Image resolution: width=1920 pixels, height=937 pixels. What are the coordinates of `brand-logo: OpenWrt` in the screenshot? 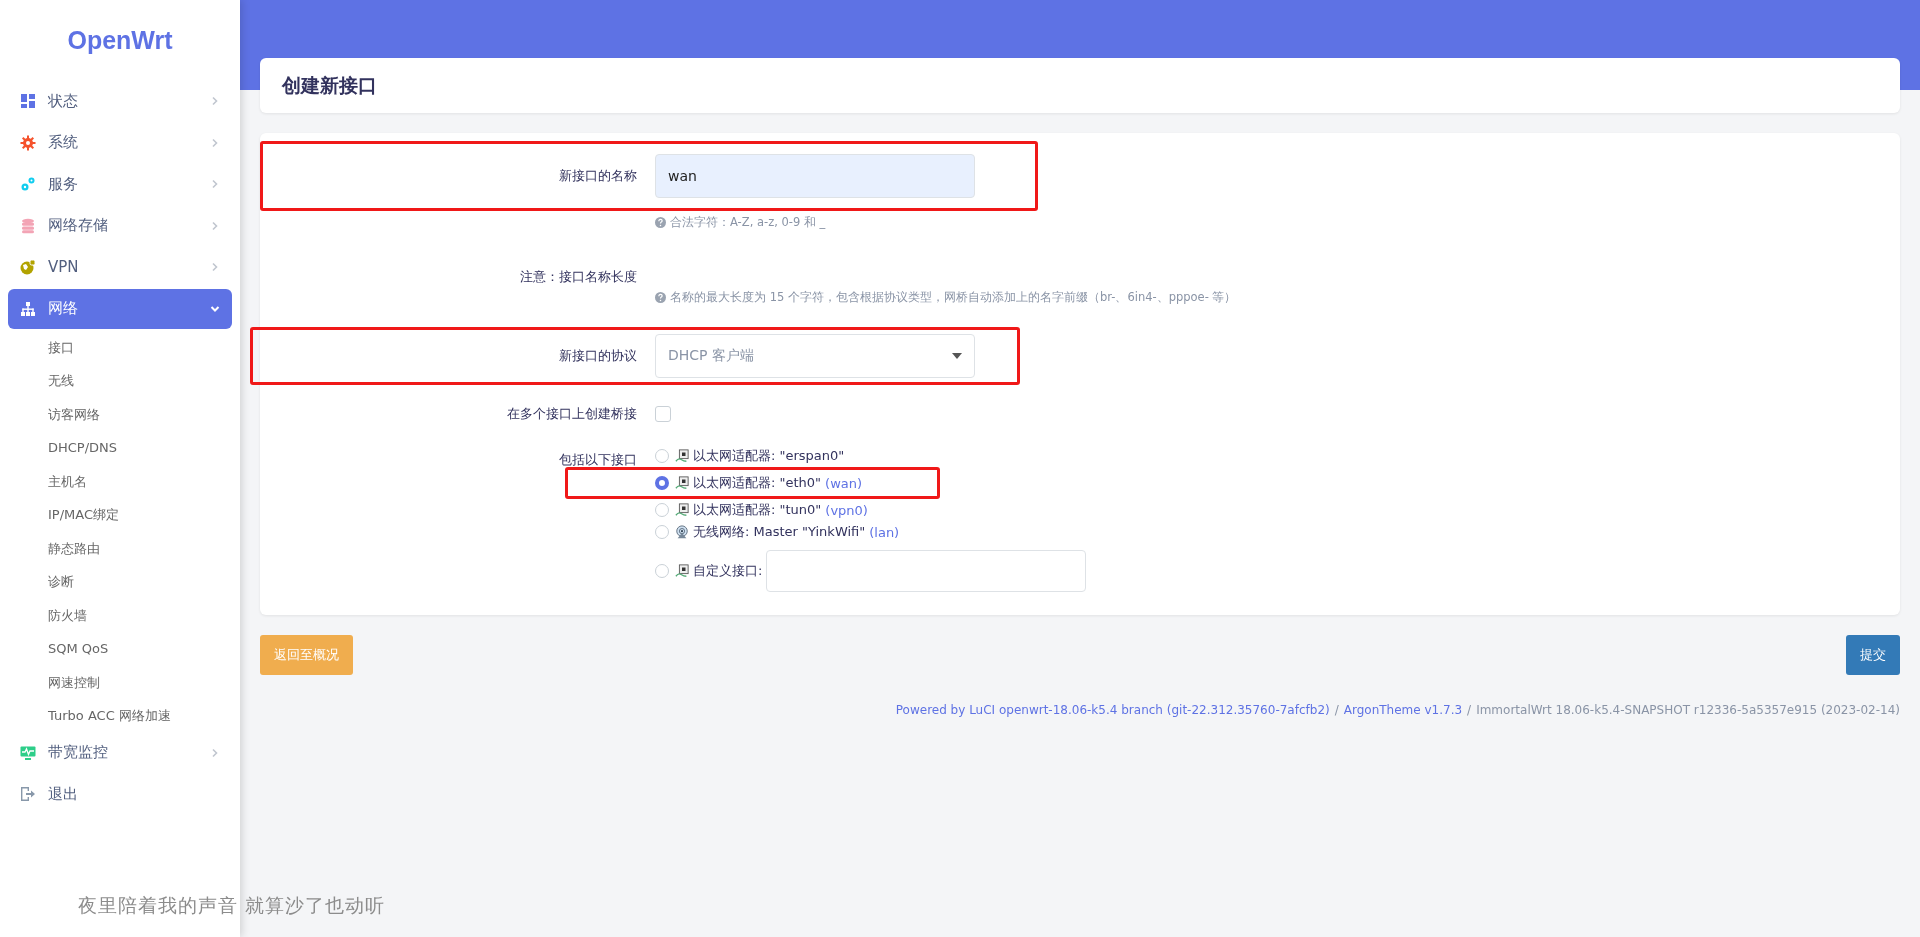 It's located at (120, 40).